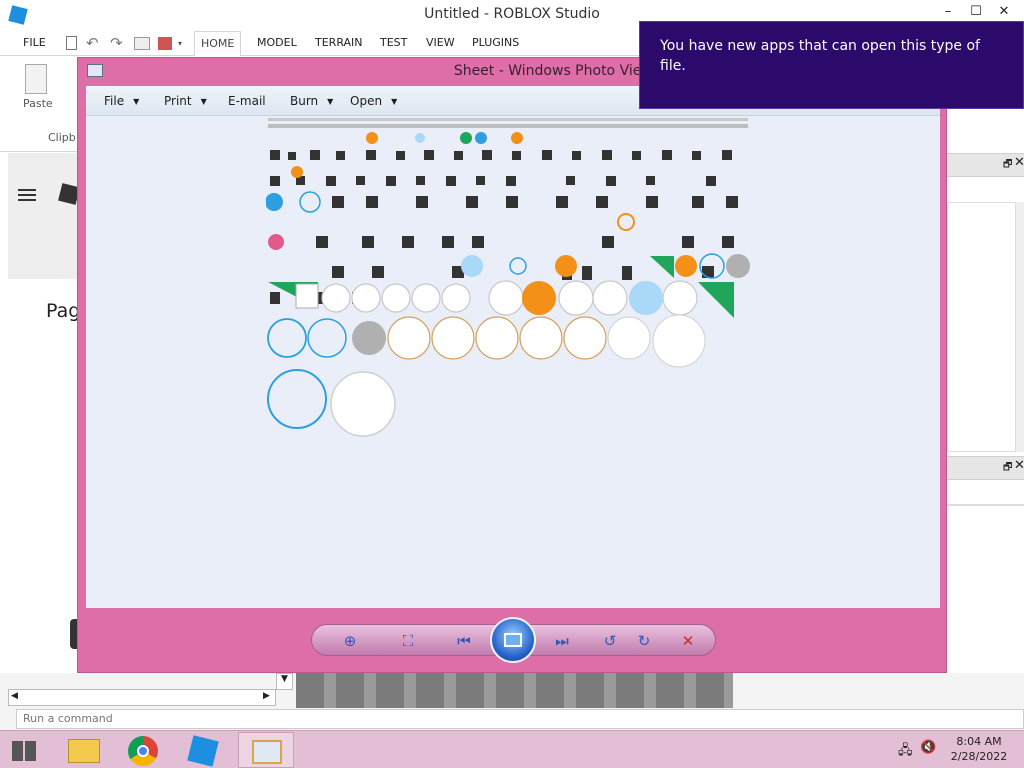  What do you see at coordinates (63, 311) in the screenshot?
I see `page-heading: Pag` at bounding box center [63, 311].